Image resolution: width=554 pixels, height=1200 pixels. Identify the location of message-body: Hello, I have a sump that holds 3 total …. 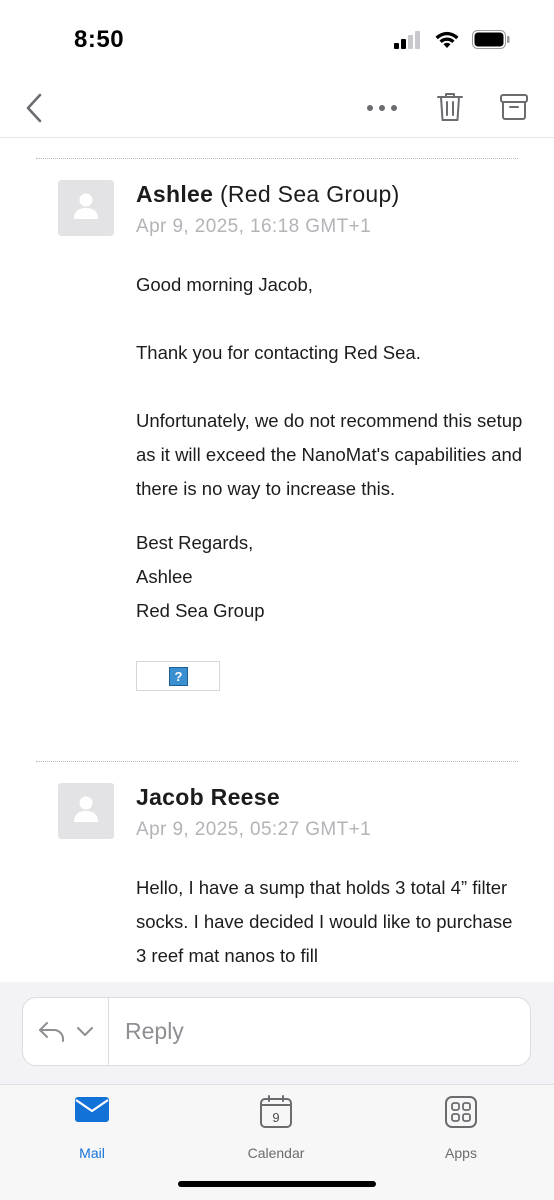
(331, 922).